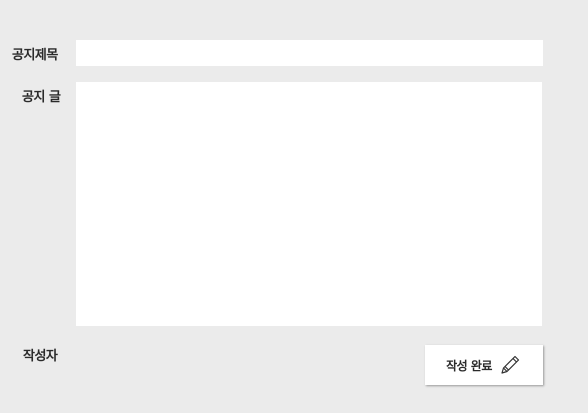  Describe the element at coordinates (40, 356) in the screenshot. I see `author-label: 작성자` at that location.